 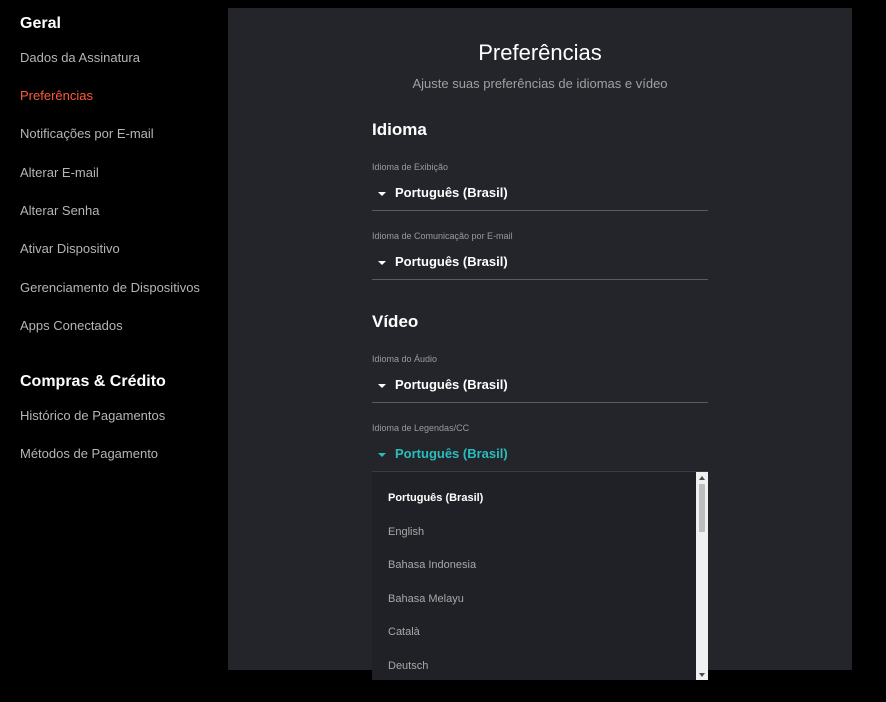 I want to click on email-language-value: Português (Brasil), so click(x=451, y=261).